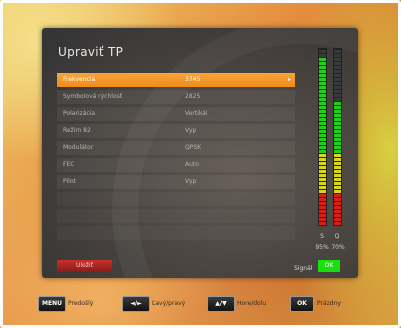 Image resolution: width=401 pixels, height=328 pixels. I want to click on signal-strength-meter, so click(322, 137).